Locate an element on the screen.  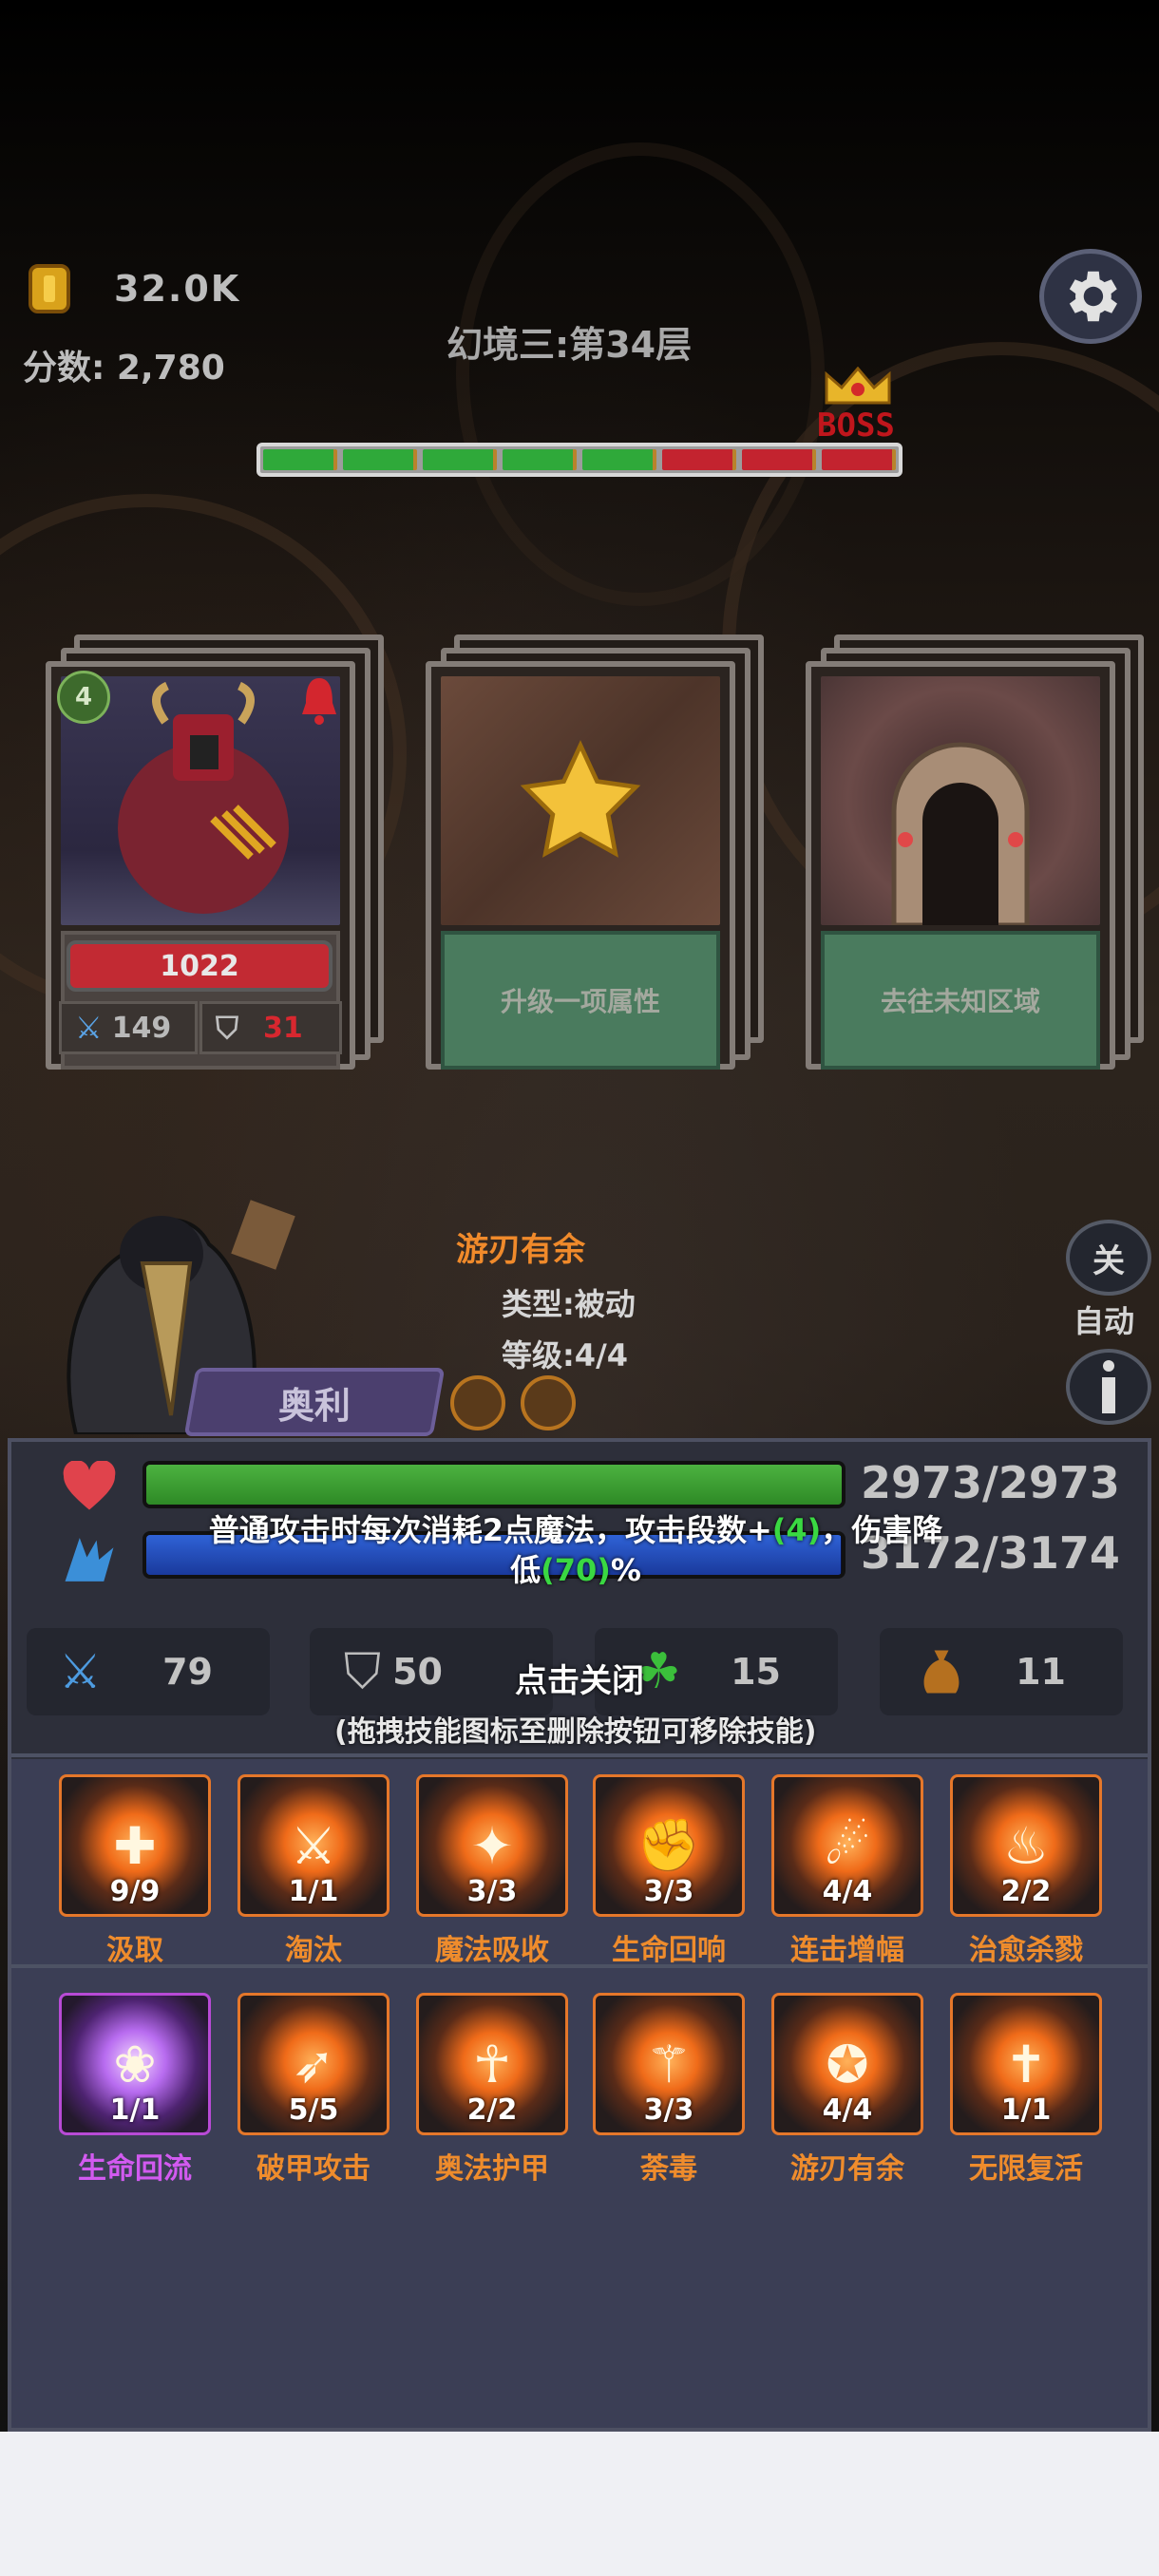
hero-name-tab: 奥利 is located at coordinates (314, 1402).